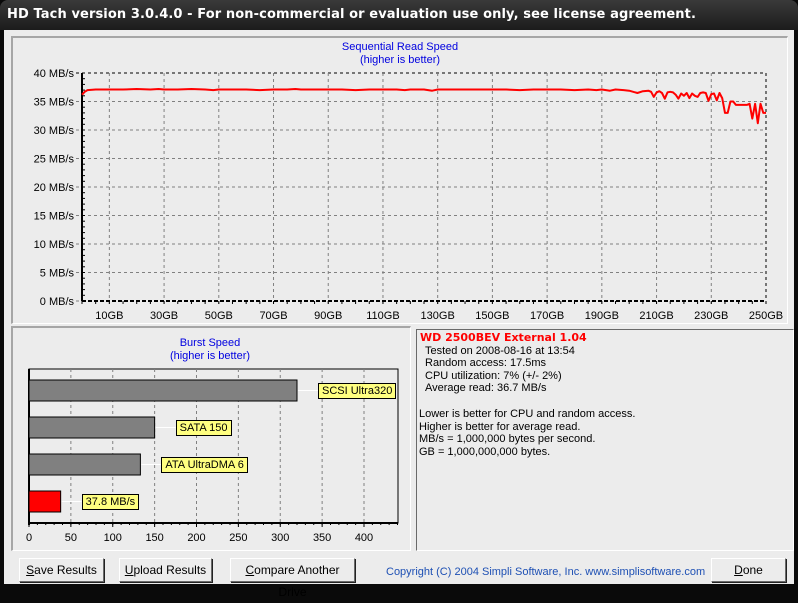 Image resolution: width=798 pixels, height=603 pixels. Describe the element at coordinates (65, 570) in the screenshot. I see `save-label: ave Results` at that location.